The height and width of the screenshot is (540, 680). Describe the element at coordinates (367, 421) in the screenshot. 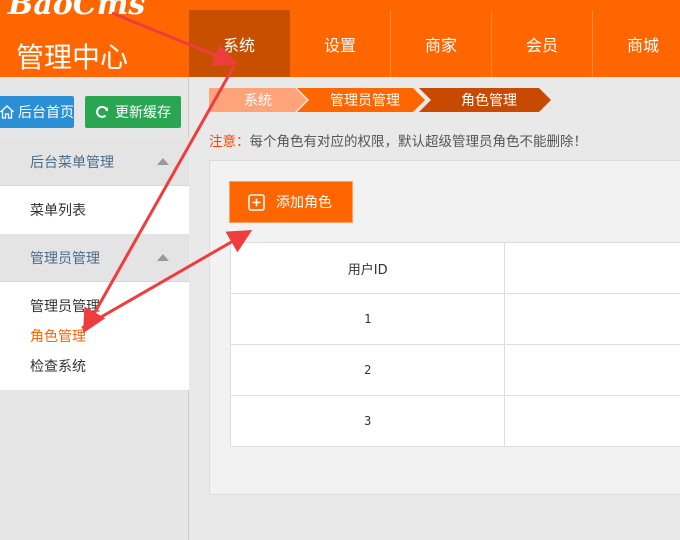

I see `table-cell-id: 3` at that location.